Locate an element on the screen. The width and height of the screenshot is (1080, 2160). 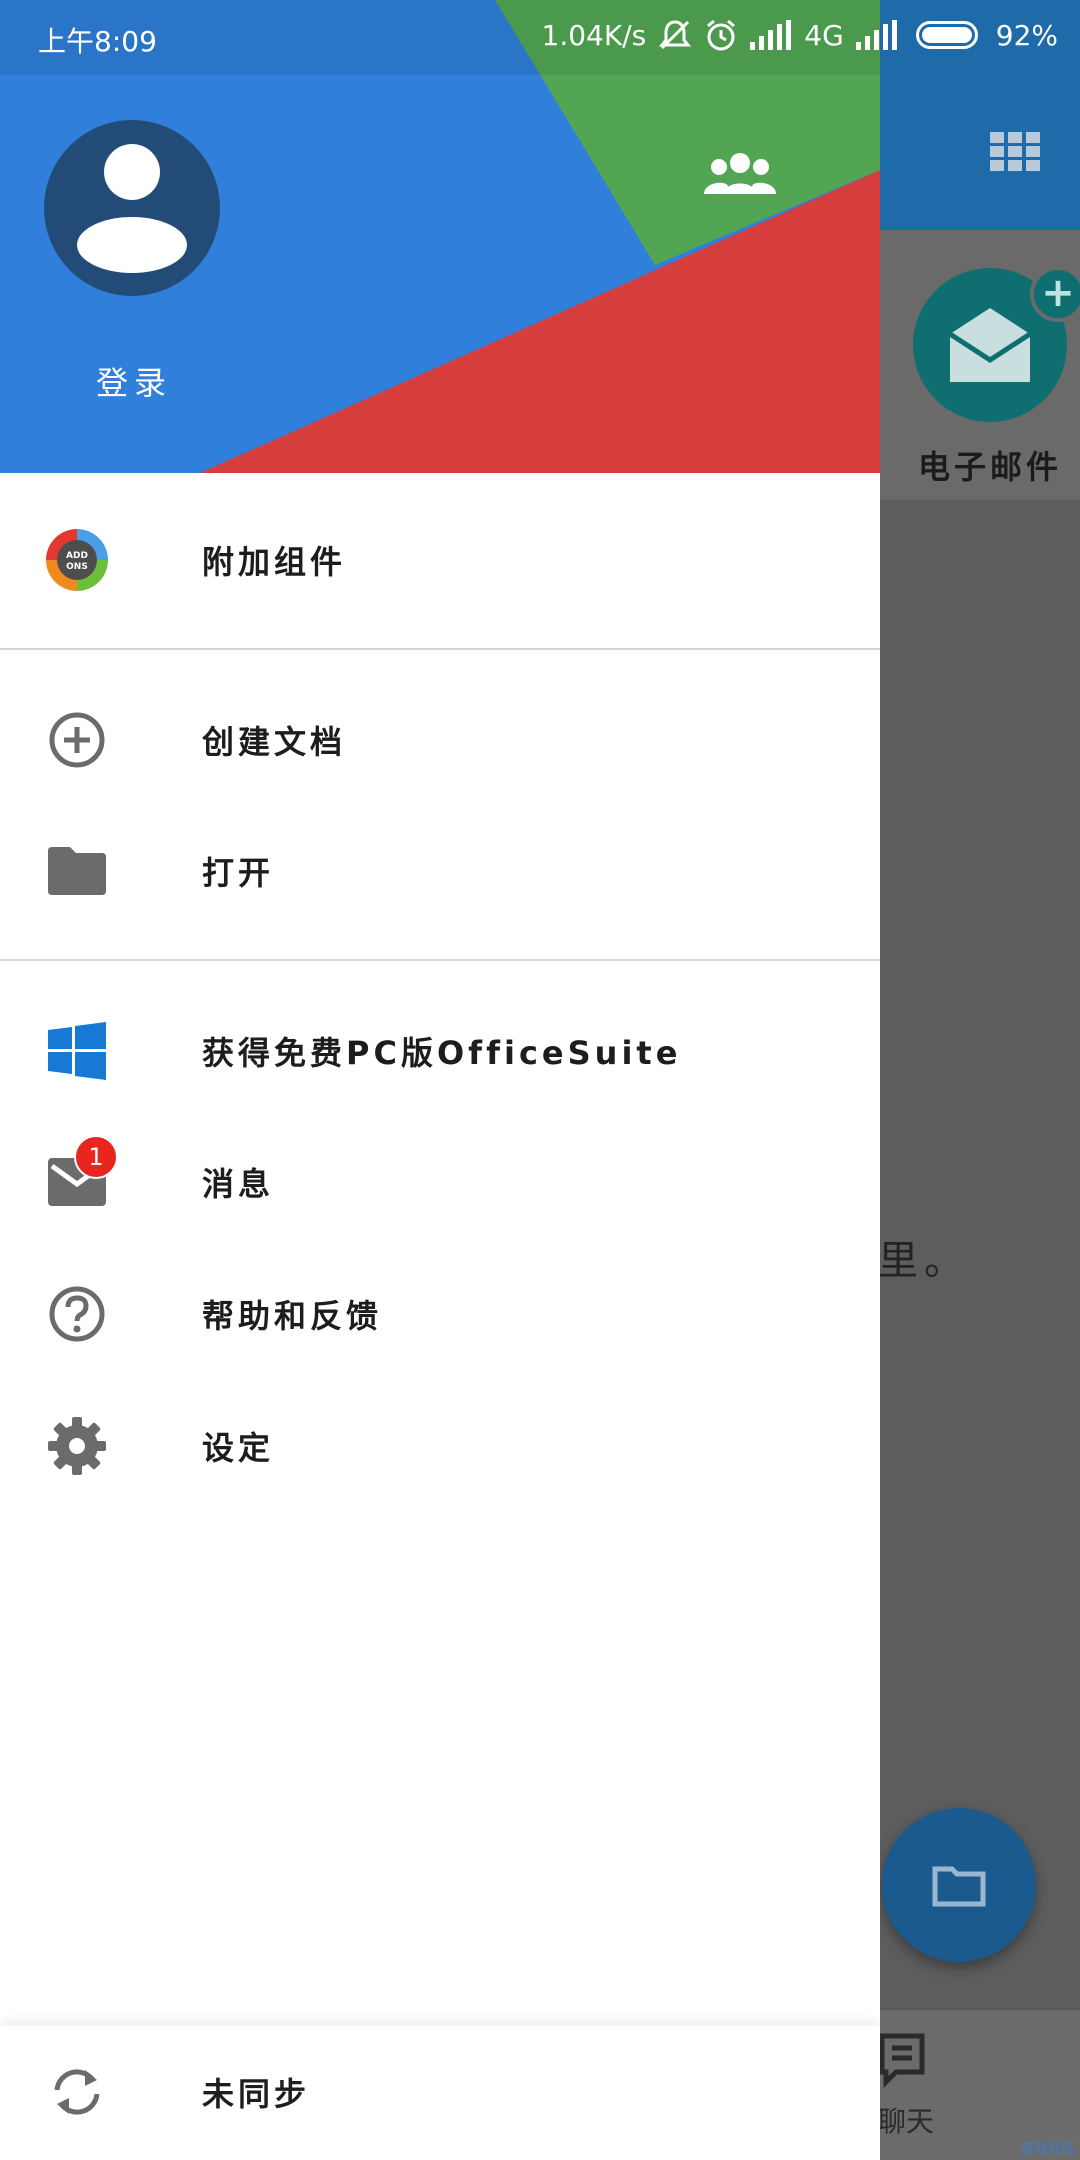
menu-item-open: 打开 is located at coordinates (440, 871).